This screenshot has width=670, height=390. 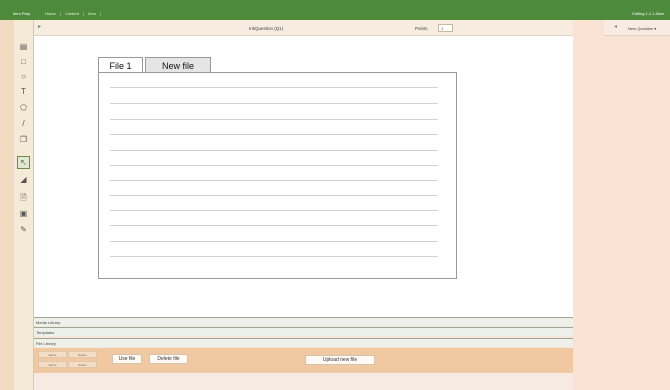 I want to click on pointer-icon: ↖, so click(x=23, y=162).